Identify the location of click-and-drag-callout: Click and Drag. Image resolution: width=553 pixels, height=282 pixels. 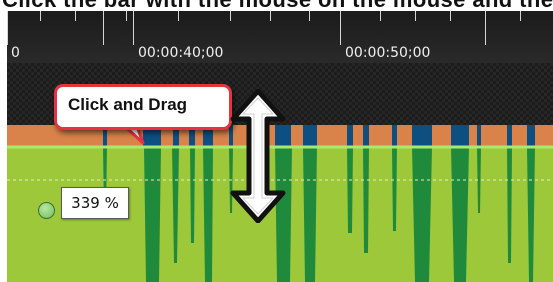
(143, 107).